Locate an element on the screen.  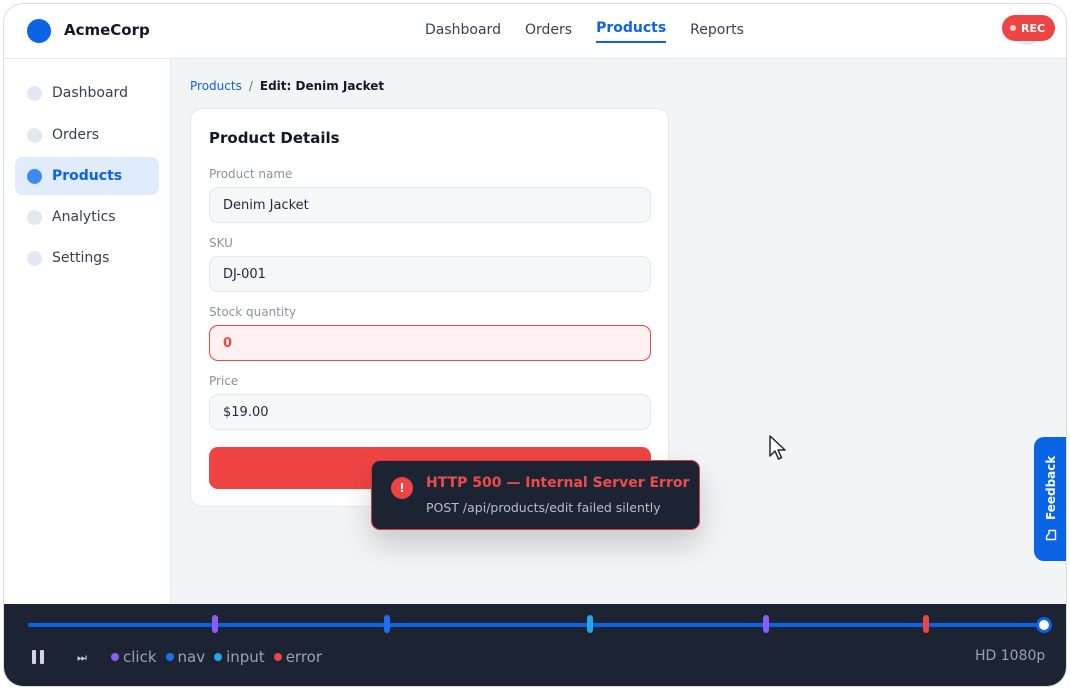
sidebar-item-label: Analytics is located at coordinates (84, 217).